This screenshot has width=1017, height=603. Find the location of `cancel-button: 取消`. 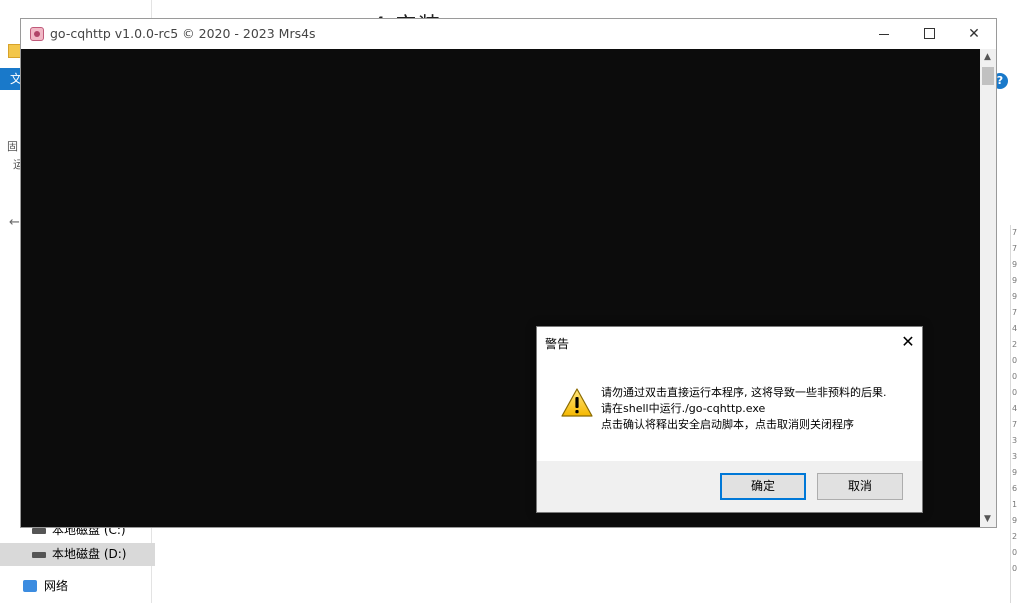

cancel-button: 取消 is located at coordinates (860, 486).